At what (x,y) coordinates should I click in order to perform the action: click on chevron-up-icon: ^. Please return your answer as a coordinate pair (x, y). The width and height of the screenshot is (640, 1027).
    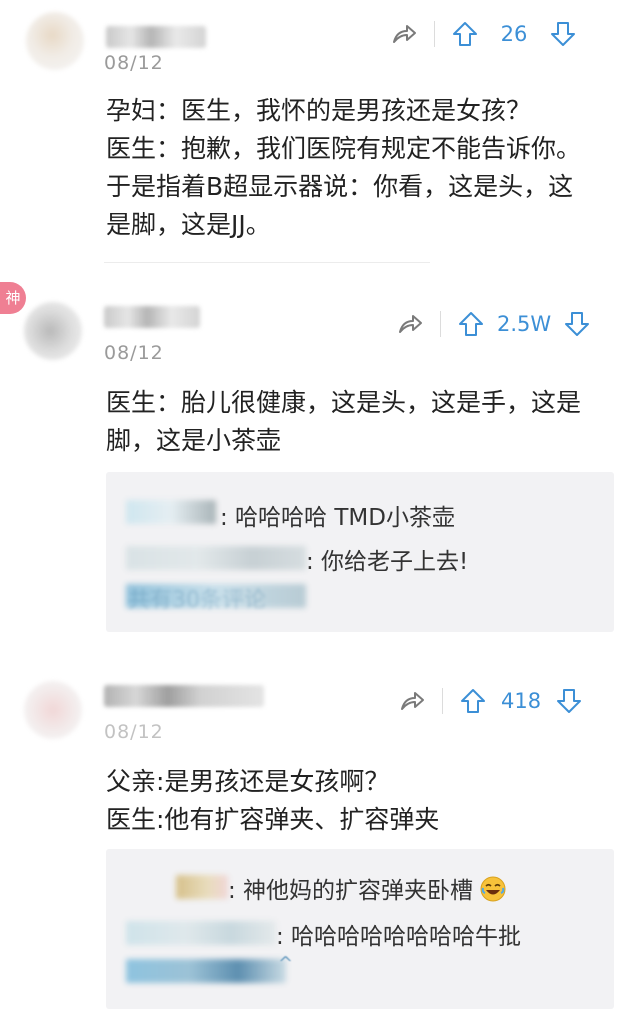
    Looking at the image, I should click on (285, 963).